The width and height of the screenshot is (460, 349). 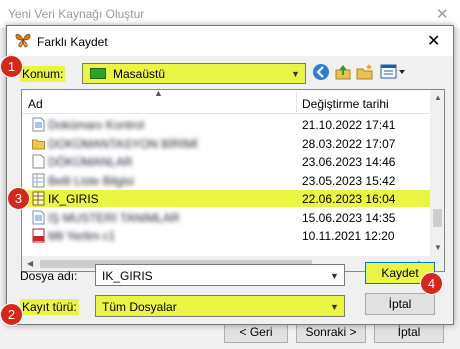 What do you see at coordinates (38, 235) in the screenshot?
I see `pdf-icon` at bounding box center [38, 235].